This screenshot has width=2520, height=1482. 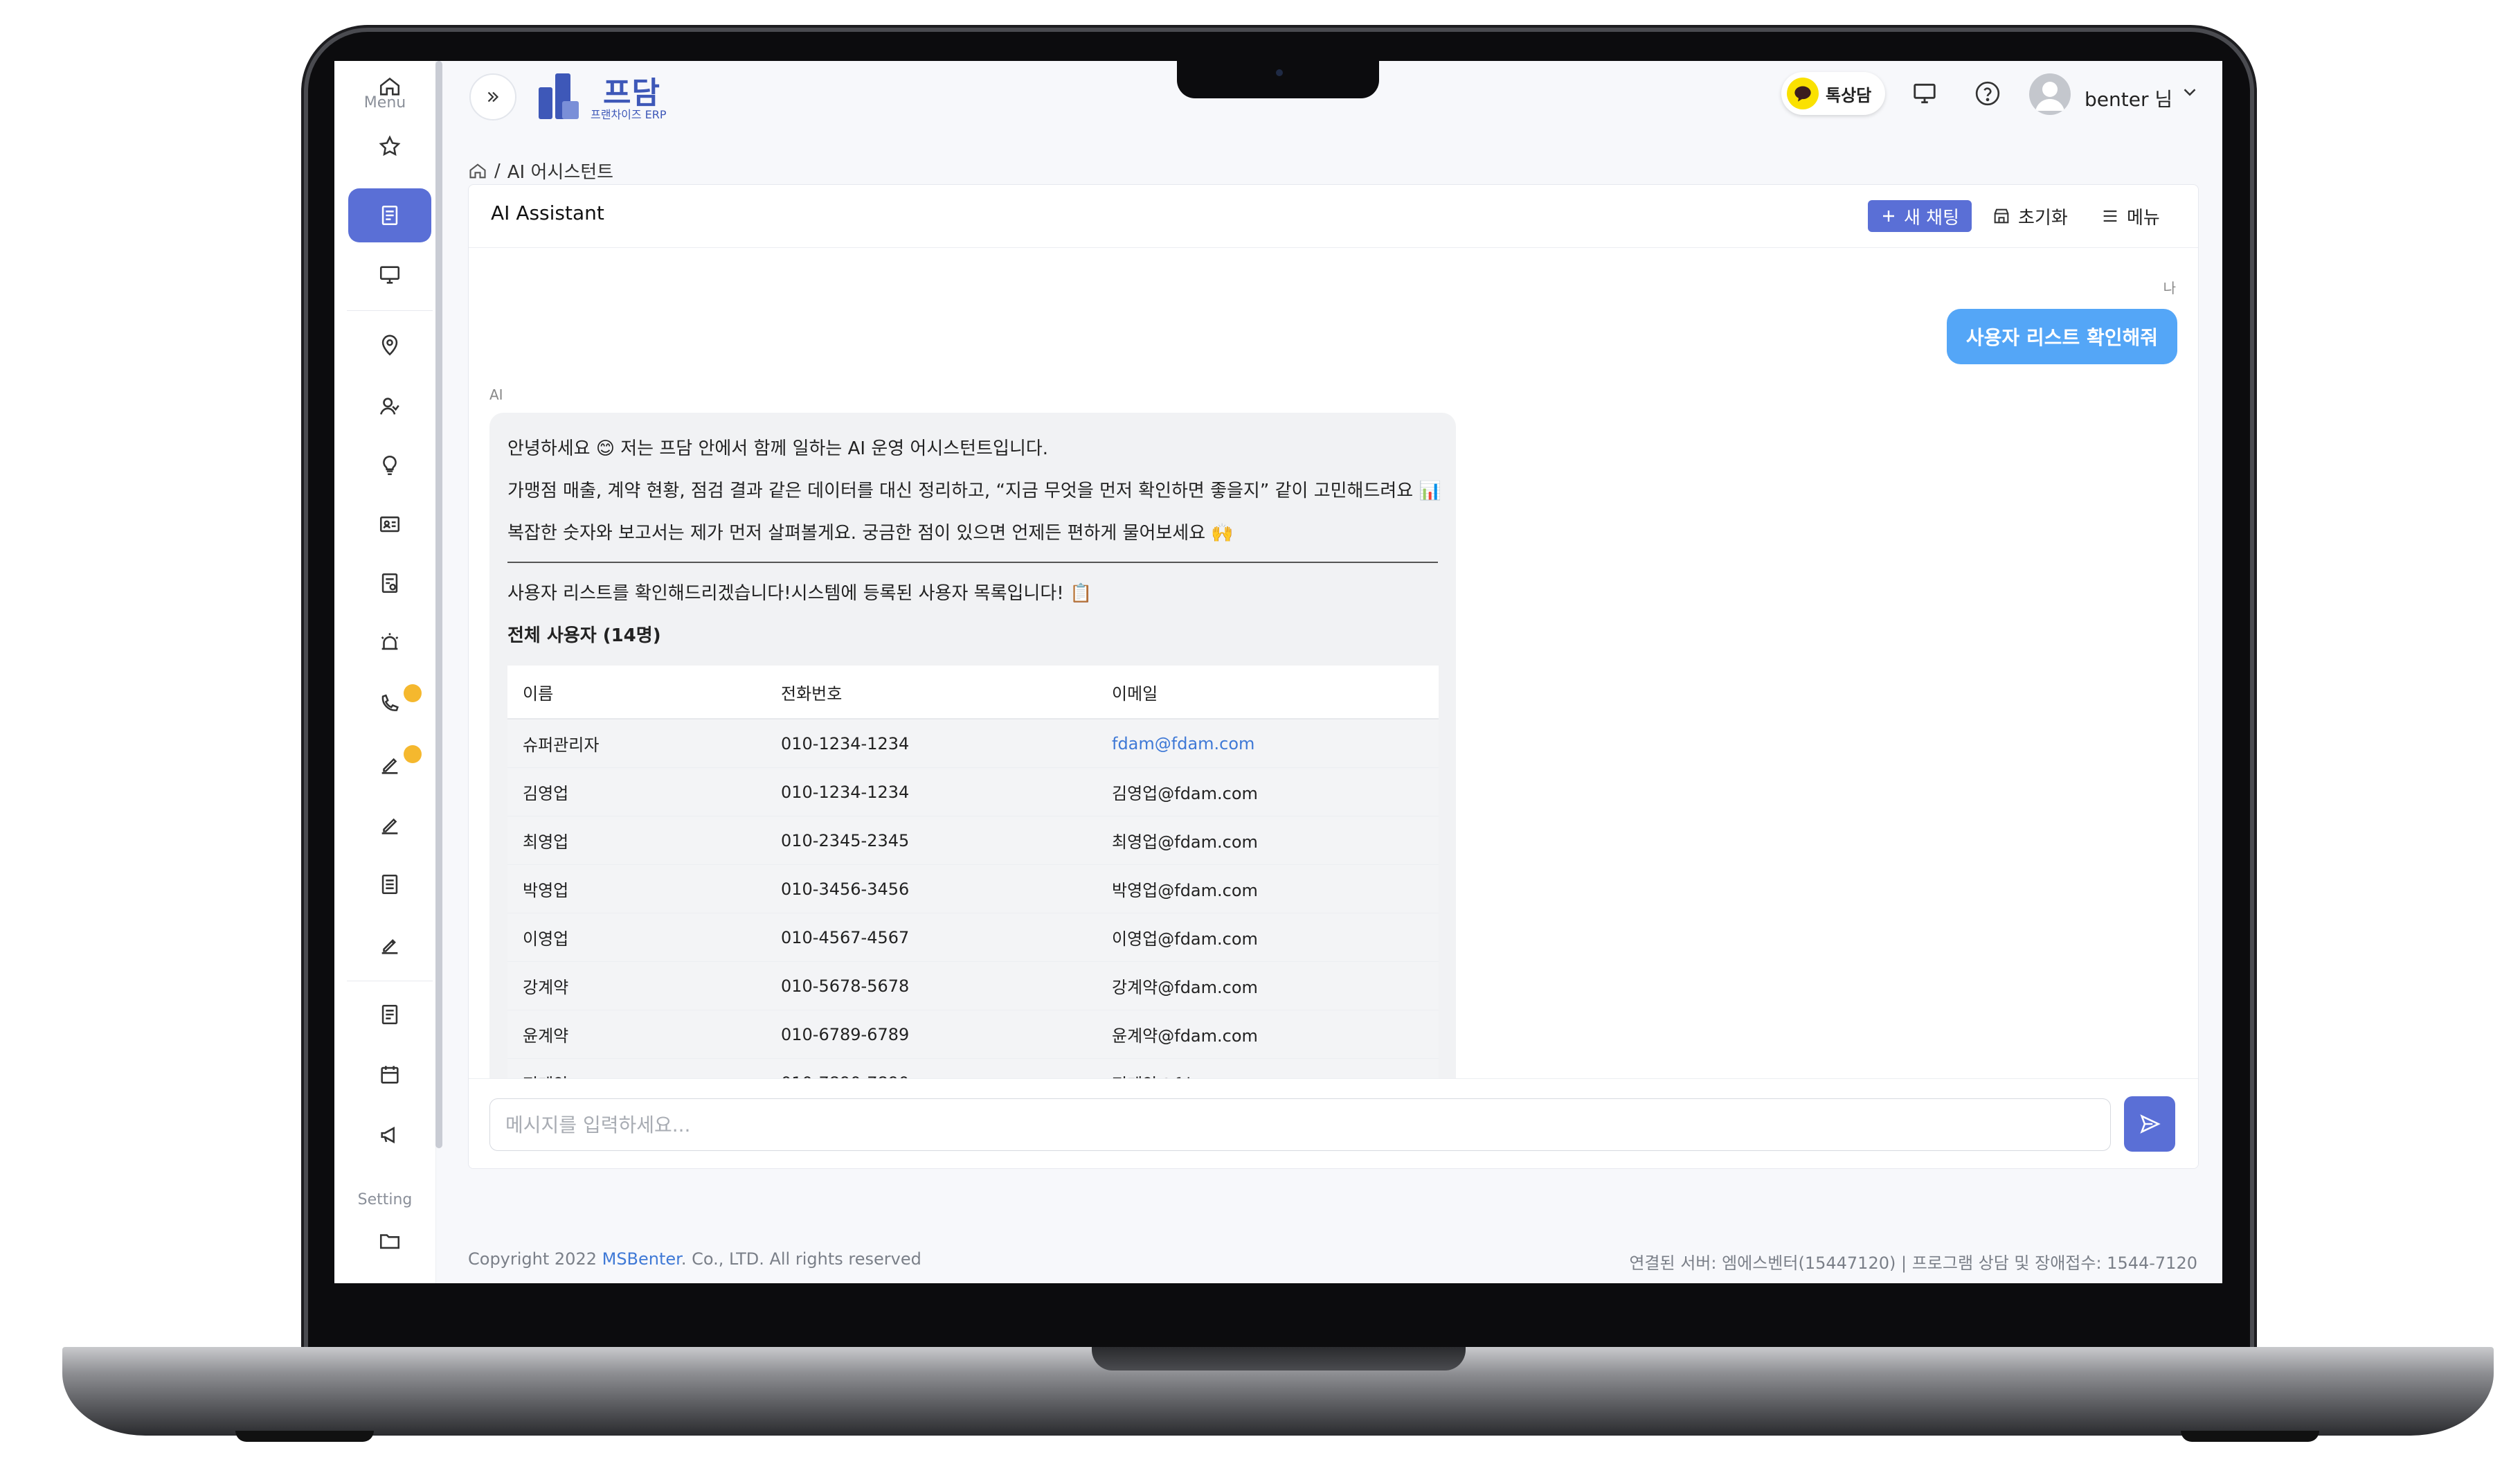 I want to click on sidebar-expand-button, so click(x=492, y=96).